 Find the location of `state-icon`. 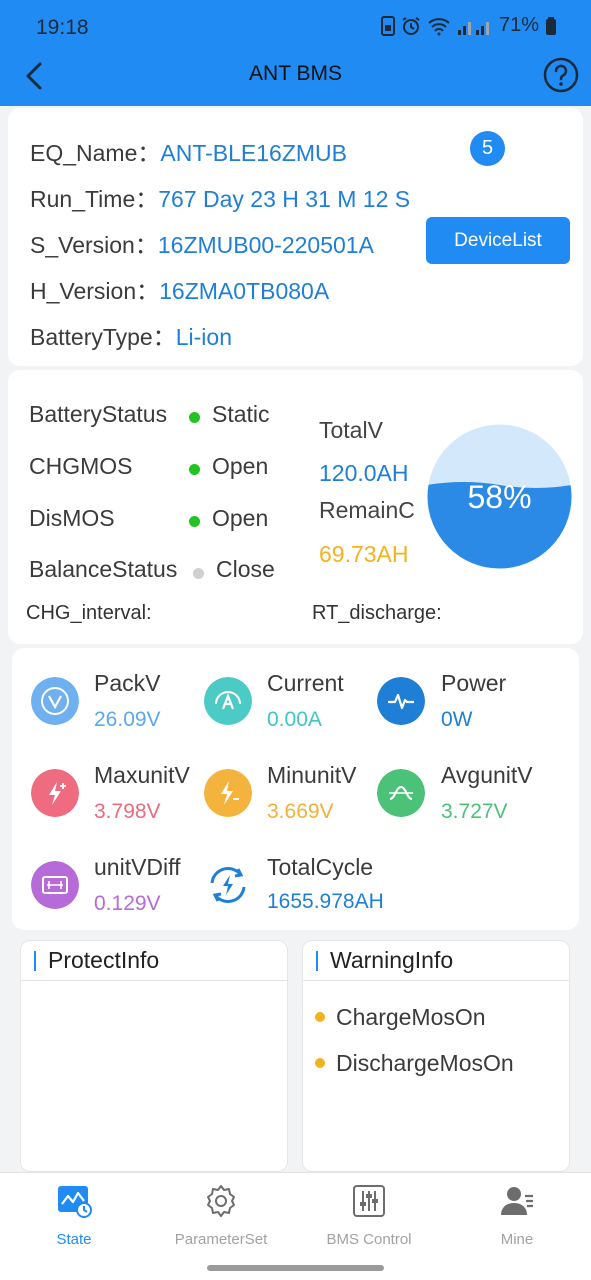

state-icon is located at coordinates (75, 1202).